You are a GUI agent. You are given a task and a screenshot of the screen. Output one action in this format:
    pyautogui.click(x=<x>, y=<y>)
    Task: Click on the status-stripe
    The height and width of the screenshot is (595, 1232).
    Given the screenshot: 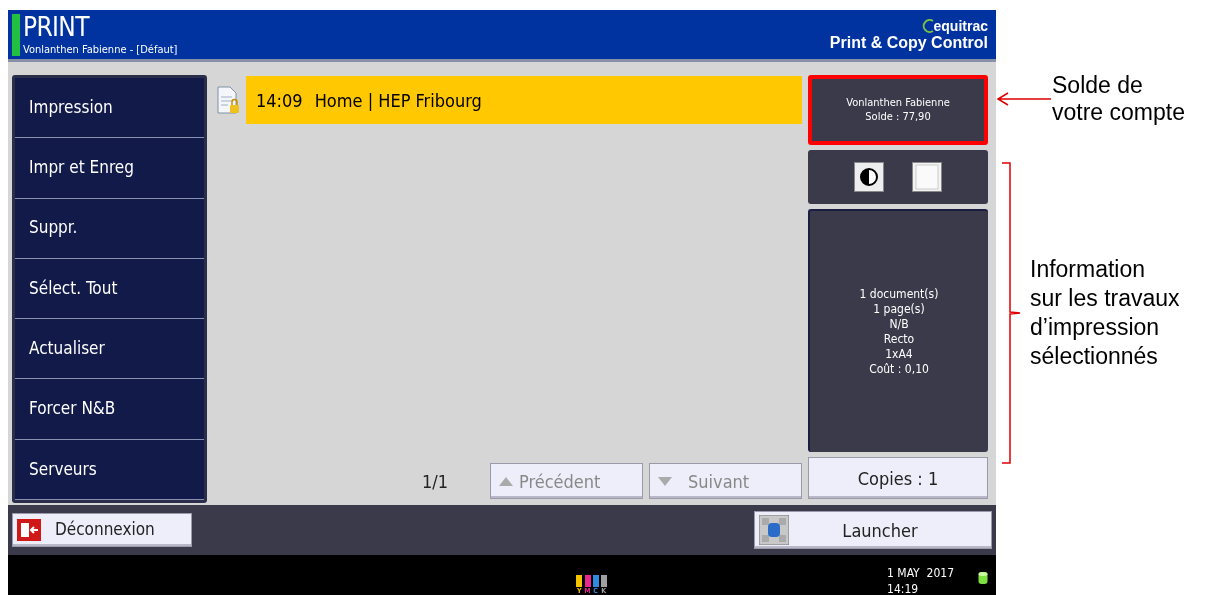 What is the action you would take?
    pyautogui.click(x=16, y=35)
    